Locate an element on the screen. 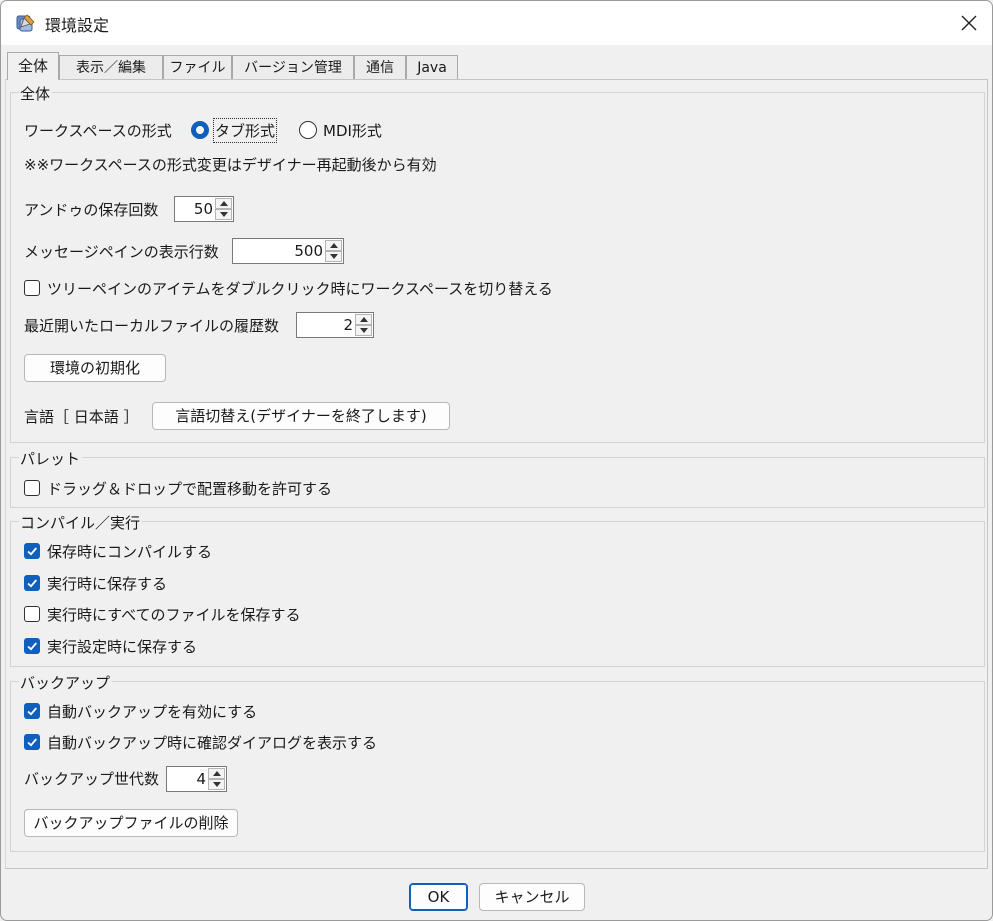  backup-generations-spinner: 4 is located at coordinates (196, 779).